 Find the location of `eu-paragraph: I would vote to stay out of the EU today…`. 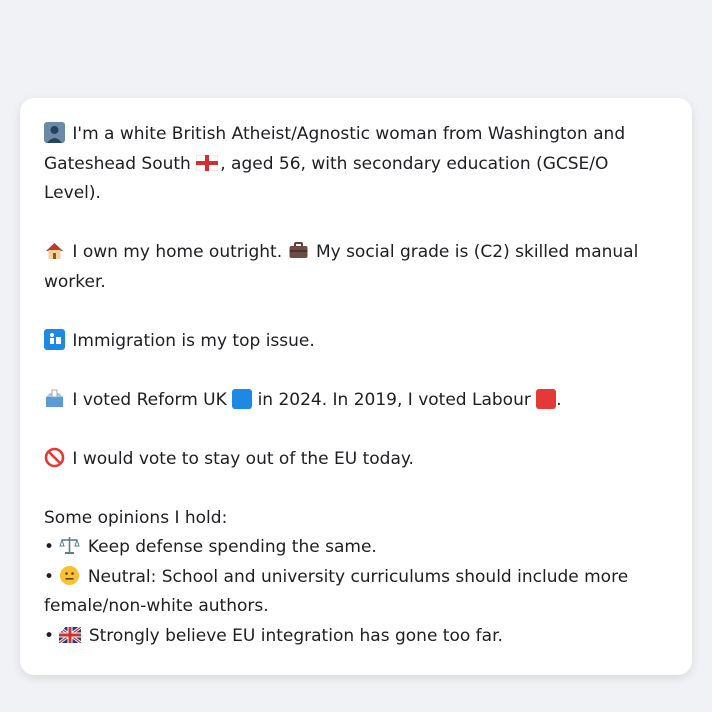

eu-paragraph: I would vote to stay out of the EU today… is located at coordinates (357, 460).